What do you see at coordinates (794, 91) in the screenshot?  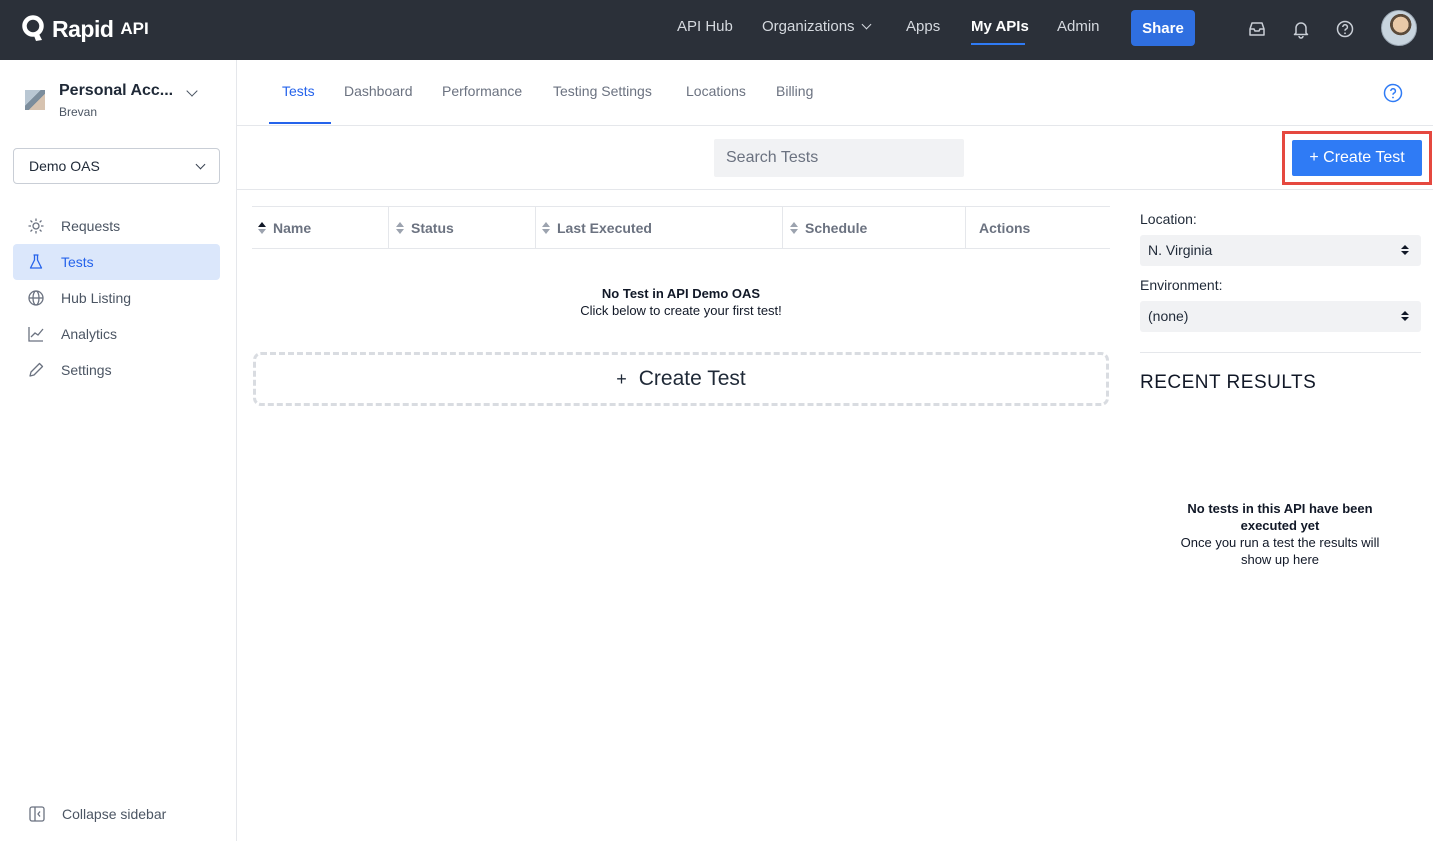 I see `tab-billing: Billing` at bounding box center [794, 91].